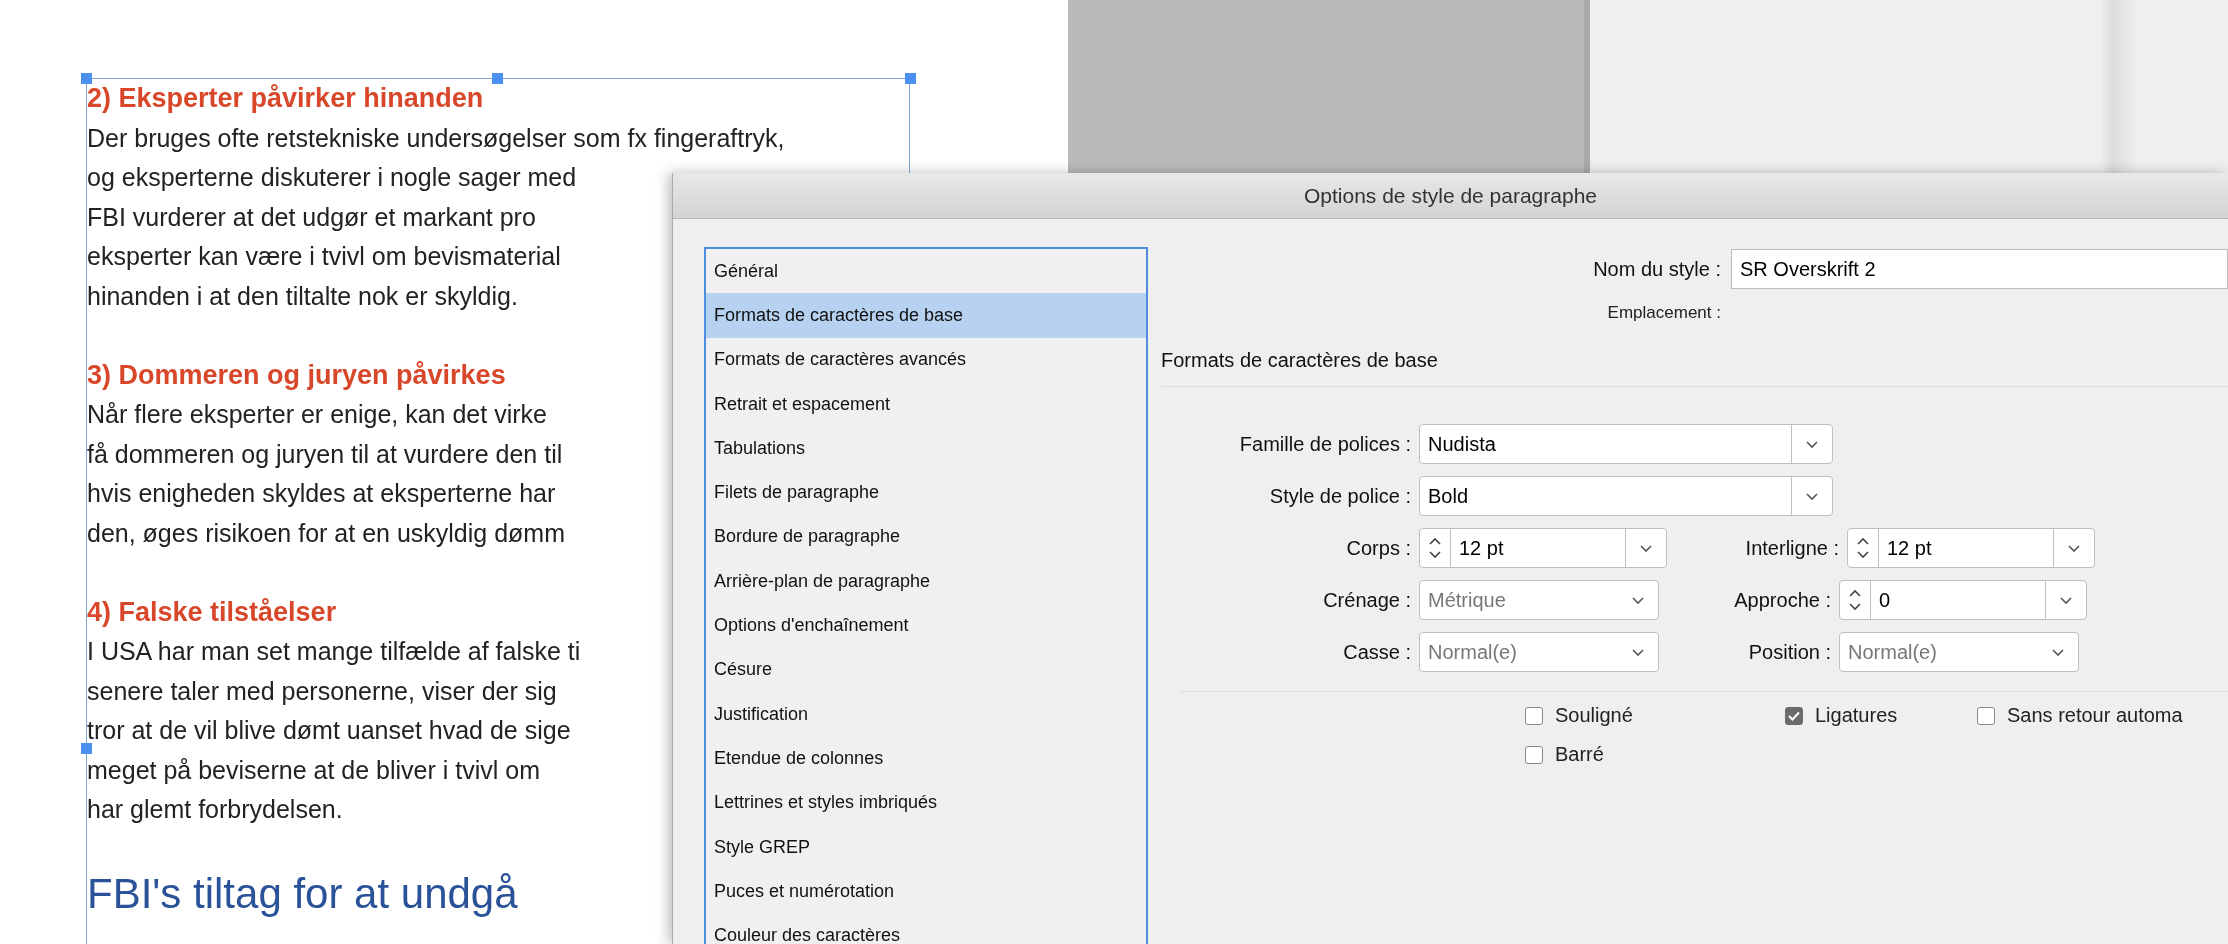 The height and width of the screenshot is (944, 2228). What do you see at coordinates (1367, 600) in the screenshot?
I see `field-label: Crénage :` at bounding box center [1367, 600].